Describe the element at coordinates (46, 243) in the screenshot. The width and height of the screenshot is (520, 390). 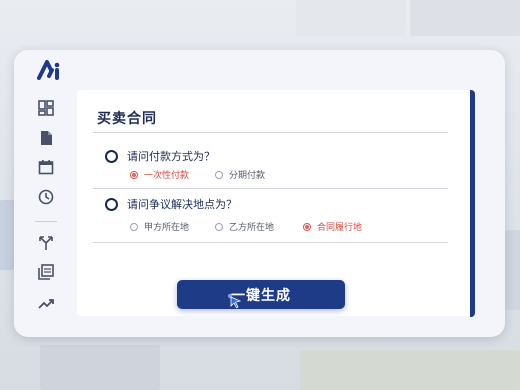
I see `share-arrows-icon` at that location.